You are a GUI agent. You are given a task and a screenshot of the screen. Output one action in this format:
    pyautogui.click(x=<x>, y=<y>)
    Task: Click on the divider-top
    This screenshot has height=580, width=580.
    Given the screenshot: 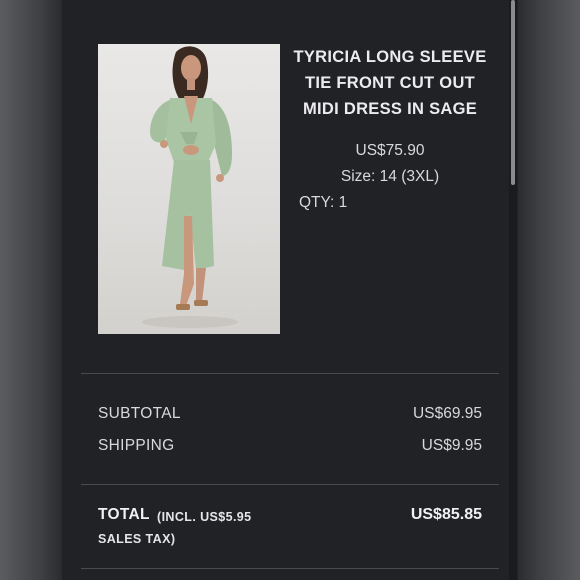 What is the action you would take?
    pyautogui.click(x=290, y=373)
    